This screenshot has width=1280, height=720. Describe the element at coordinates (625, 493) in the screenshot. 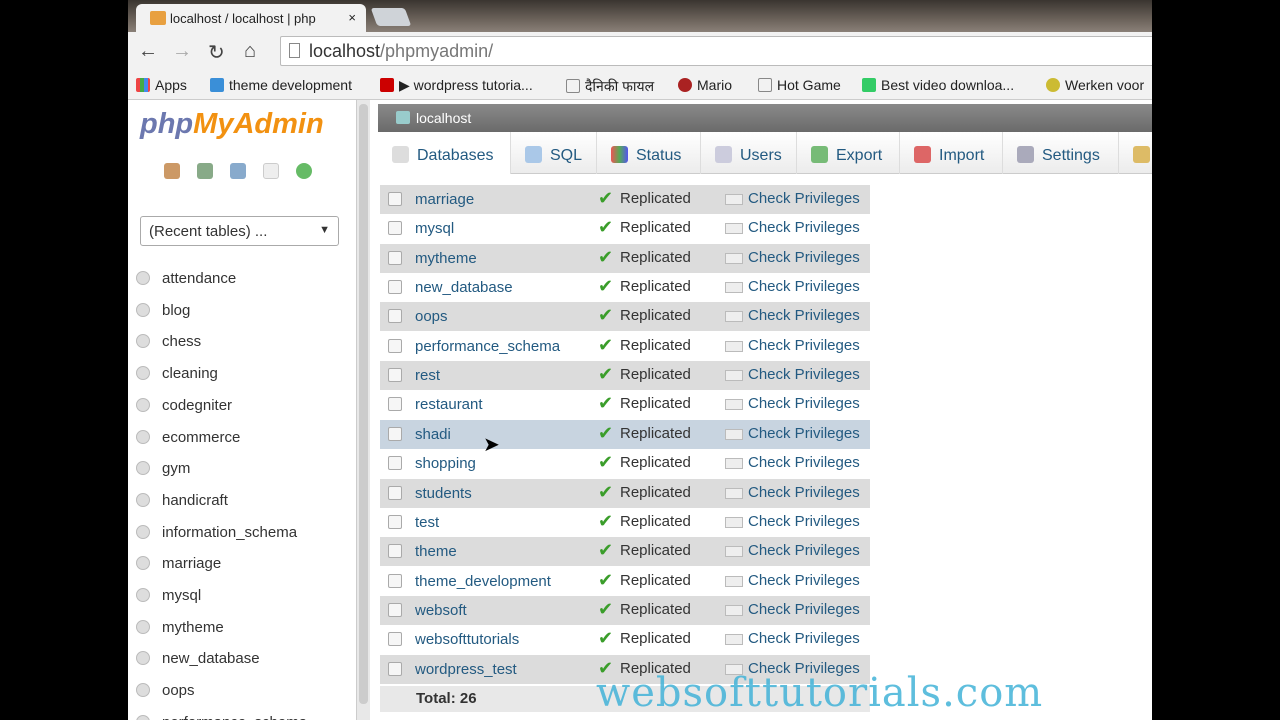

I see `table-row: students ✔ Replicated Check Privileges` at that location.